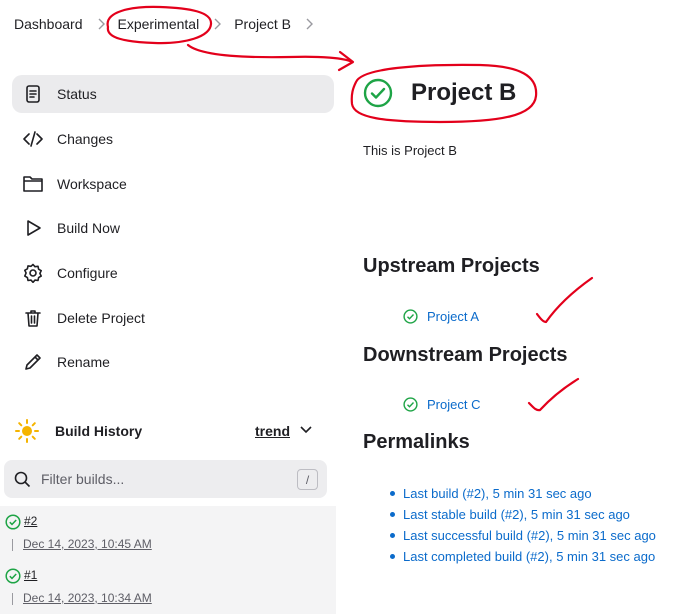 This screenshot has height=615, width=691. Describe the element at coordinates (173, 139) in the screenshot. I see `sidebar-item-changes: Changes` at that location.